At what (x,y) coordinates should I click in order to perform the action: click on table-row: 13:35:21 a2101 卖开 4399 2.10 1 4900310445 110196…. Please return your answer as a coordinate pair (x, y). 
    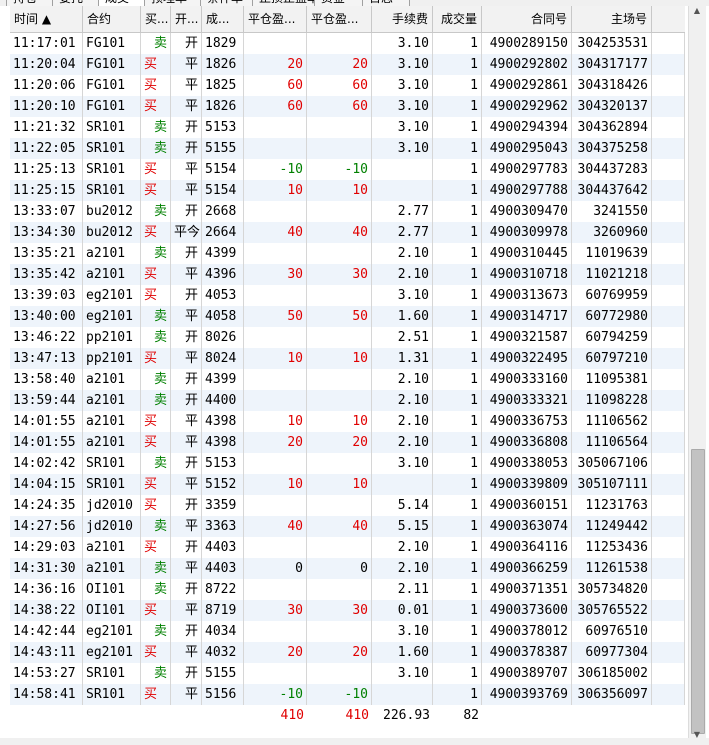
    Looking at the image, I should click on (347, 253).